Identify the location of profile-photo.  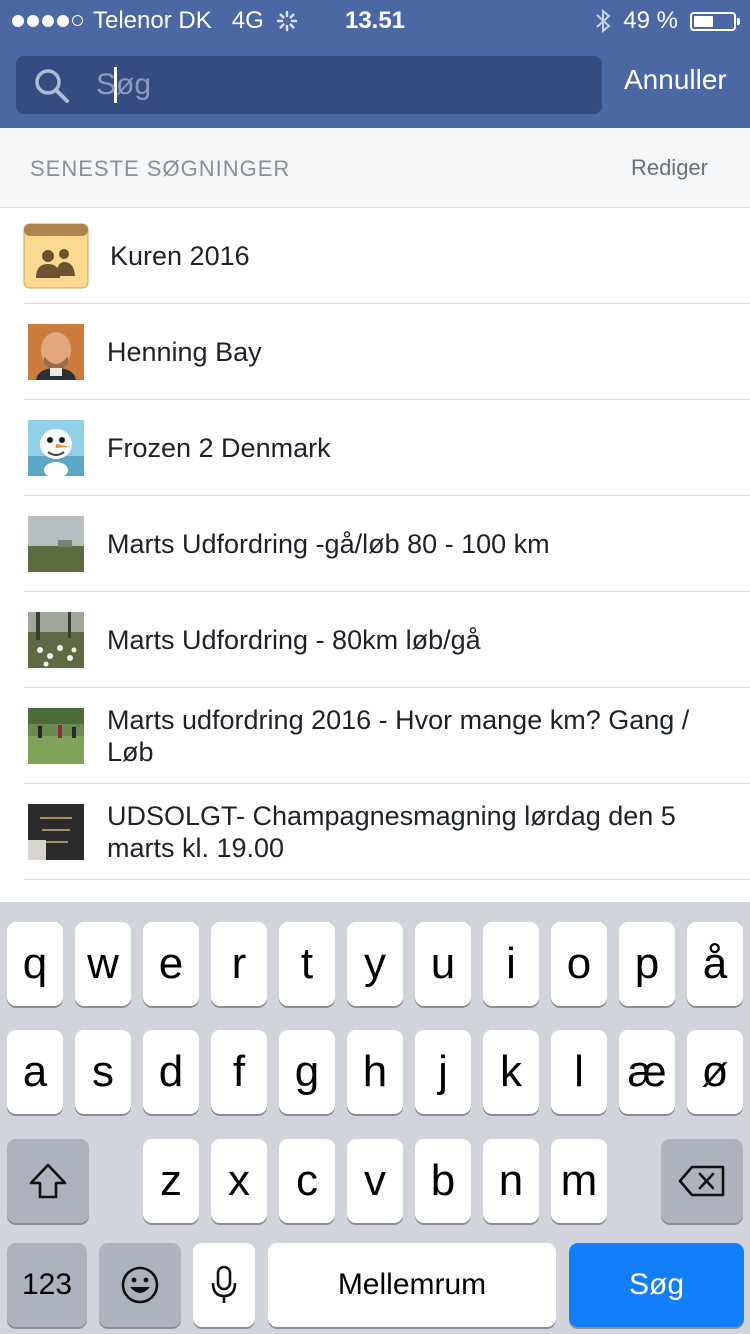
(56, 352).